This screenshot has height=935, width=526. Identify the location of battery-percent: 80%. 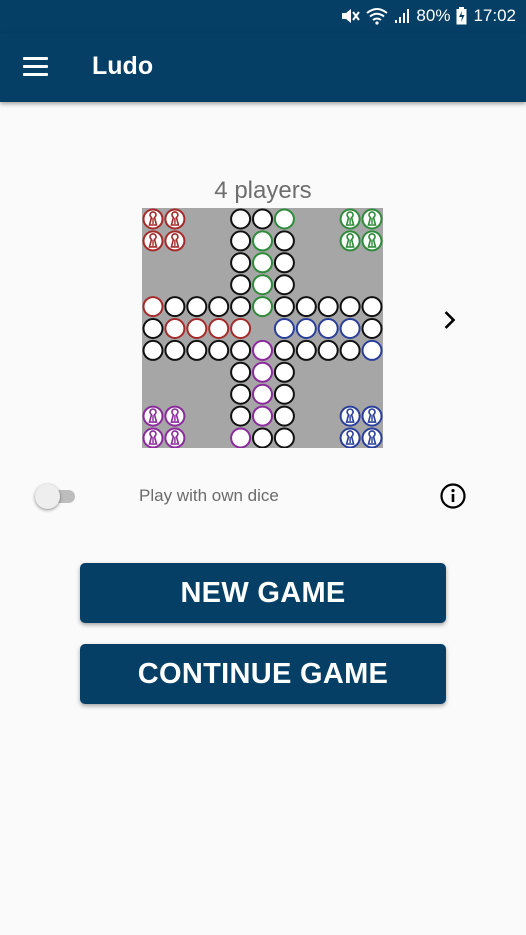
(433, 15).